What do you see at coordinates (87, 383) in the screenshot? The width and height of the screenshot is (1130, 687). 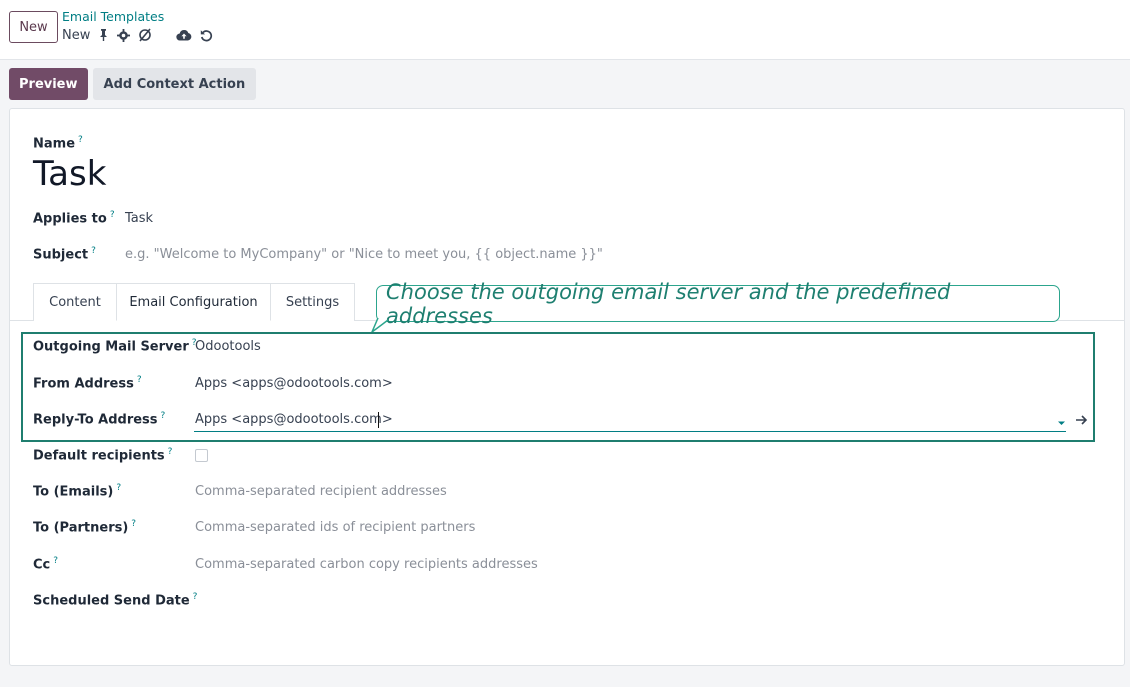 I see `from-address-label: From Address?` at bounding box center [87, 383].